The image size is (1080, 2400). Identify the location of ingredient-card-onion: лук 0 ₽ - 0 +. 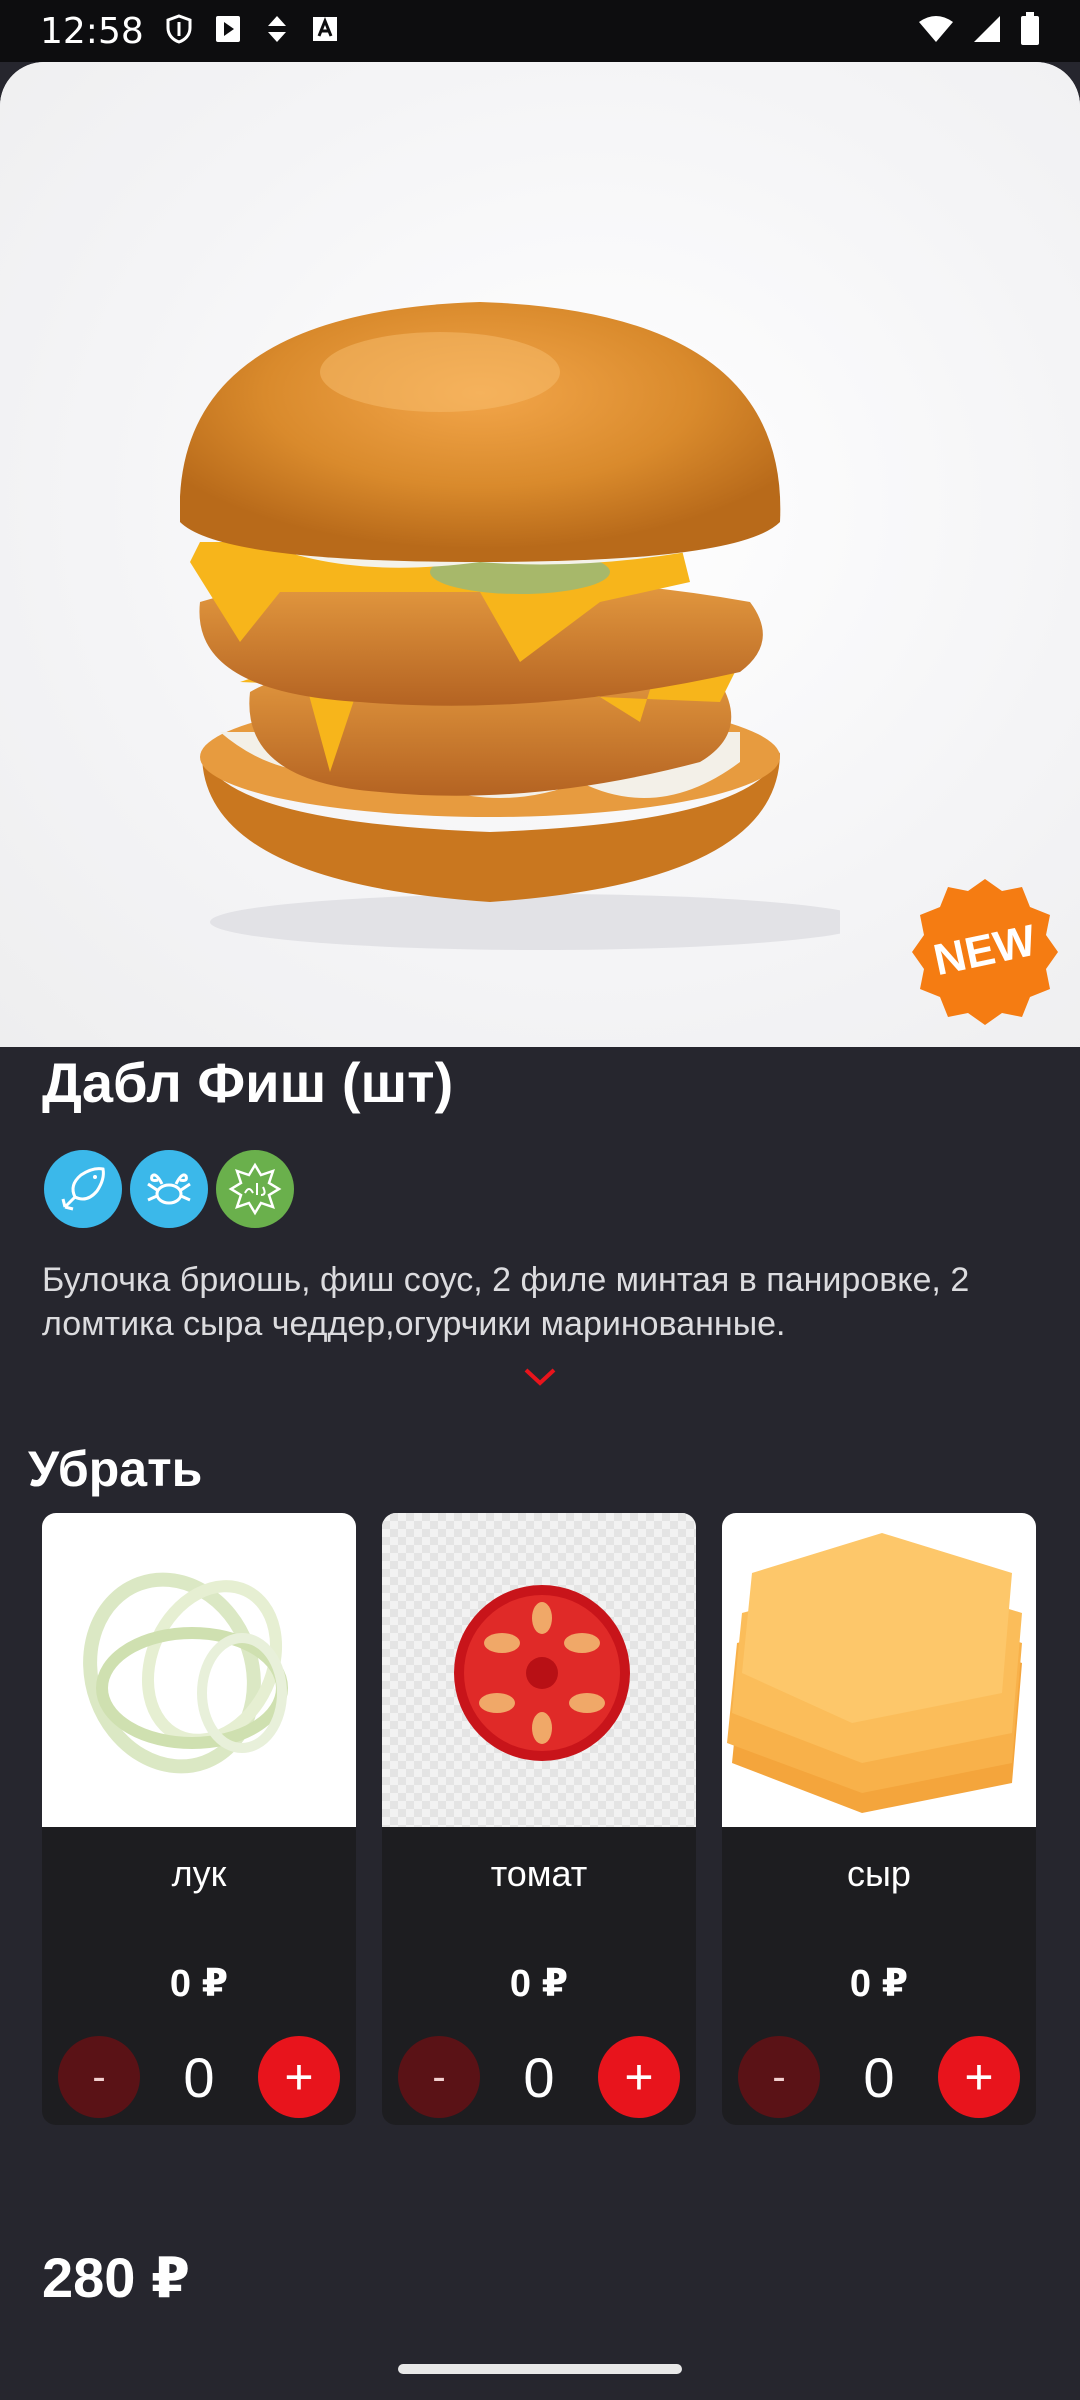
(199, 1819).